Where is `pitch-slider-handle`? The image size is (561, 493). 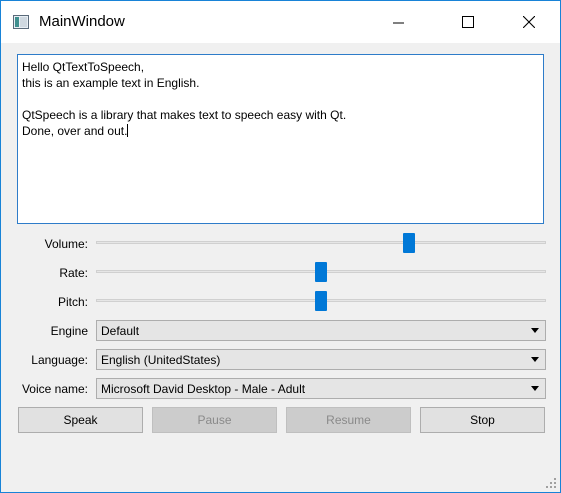 pitch-slider-handle is located at coordinates (321, 301).